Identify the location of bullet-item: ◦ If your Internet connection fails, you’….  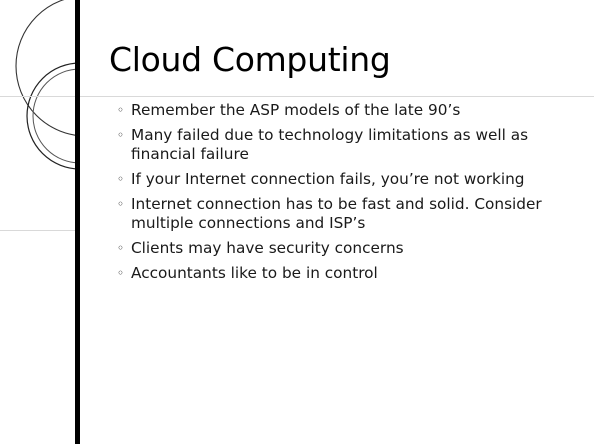
(347, 179).